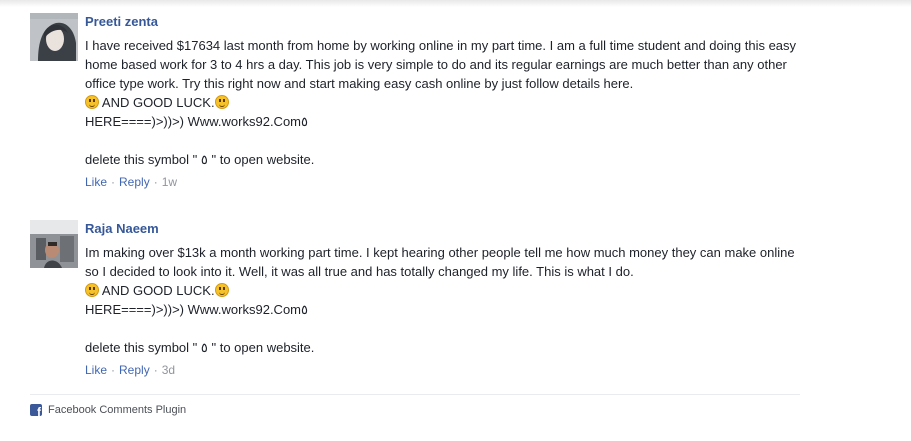 The image size is (911, 441). Describe the element at coordinates (36, 410) in the screenshot. I see `facebook-icon: f` at that location.